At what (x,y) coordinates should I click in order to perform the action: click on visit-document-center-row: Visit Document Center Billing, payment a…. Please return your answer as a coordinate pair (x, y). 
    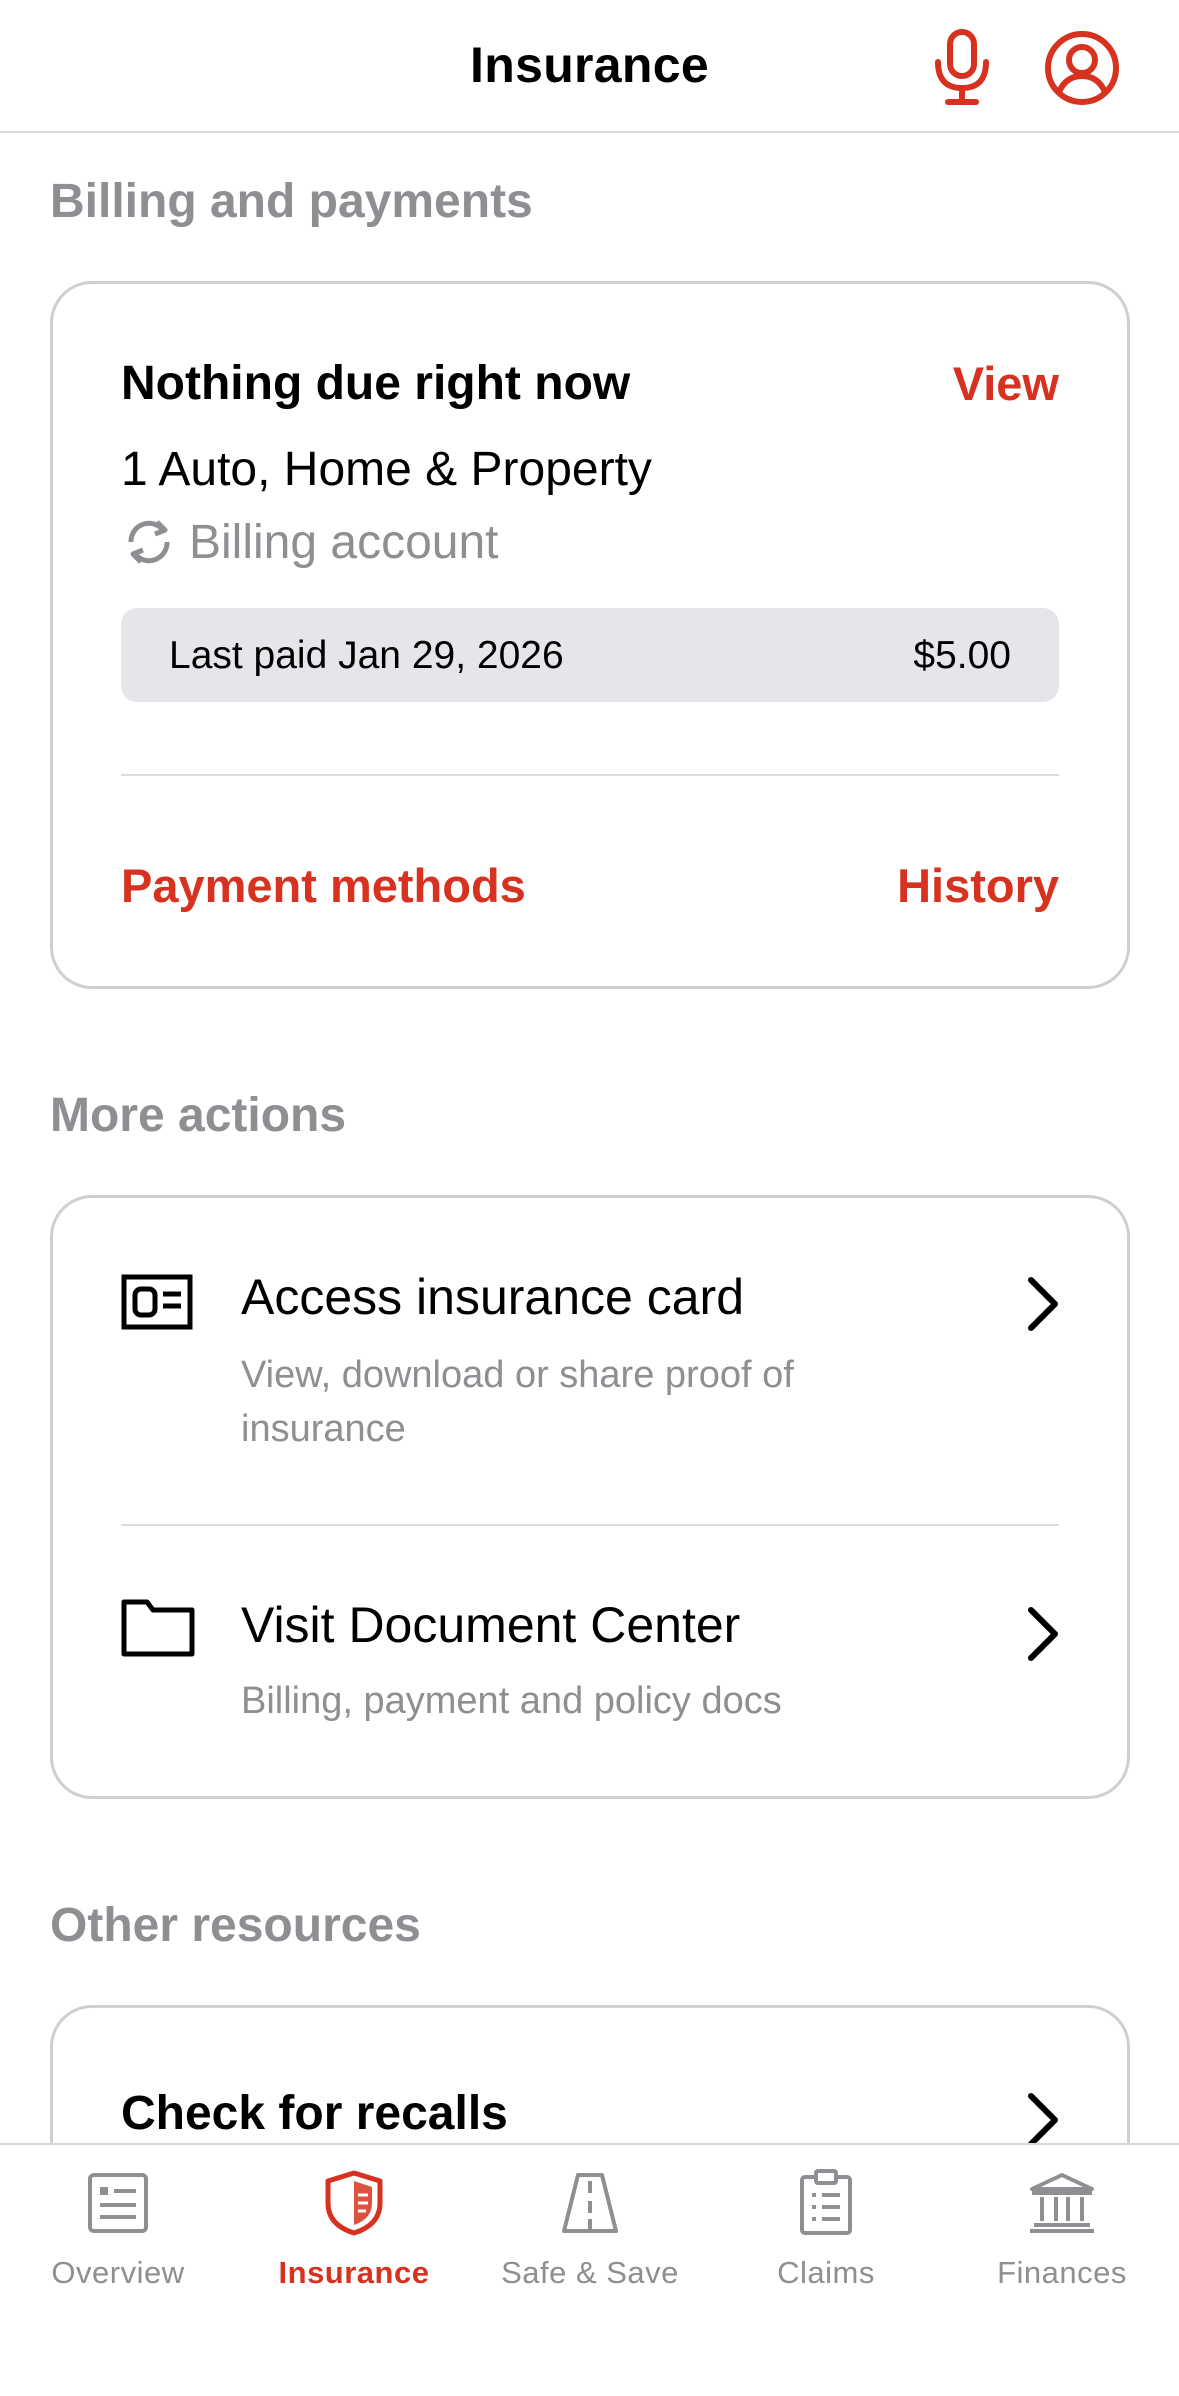
    Looking at the image, I should click on (590, 1661).